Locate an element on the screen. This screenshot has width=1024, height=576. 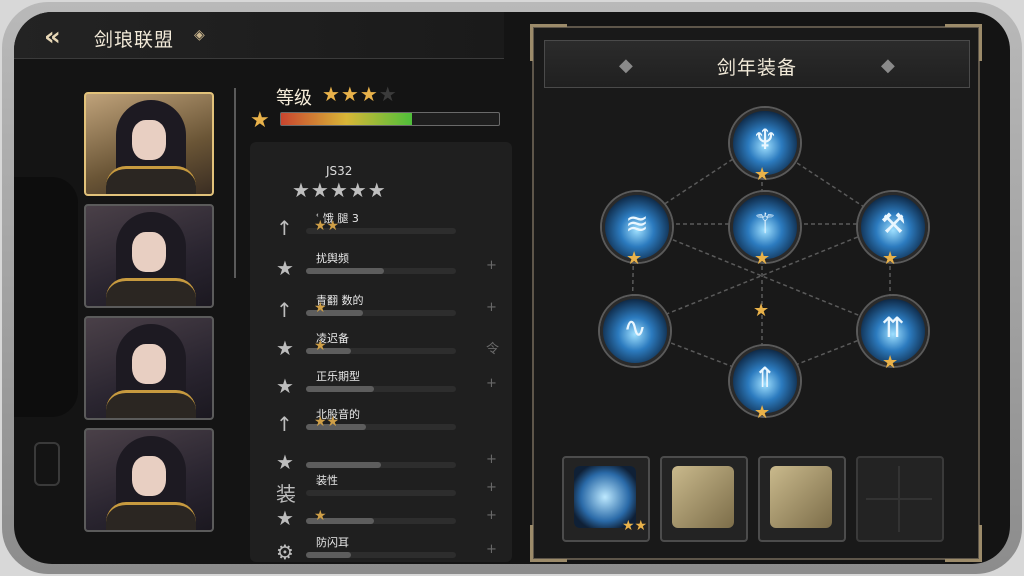
star-badge-icon: ★ is located at coordinates (260, 120).